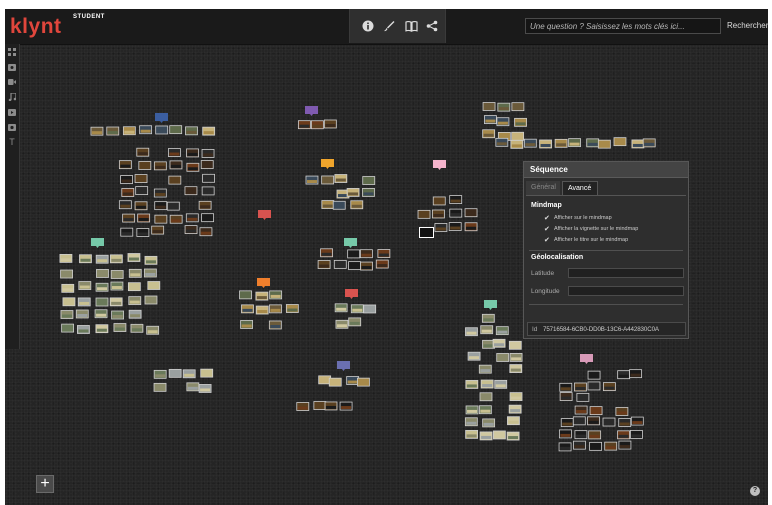 The height and width of the screenshot is (505, 772). Describe the element at coordinates (626, 273) in the screenshot. I see `latitude-field` at that location.